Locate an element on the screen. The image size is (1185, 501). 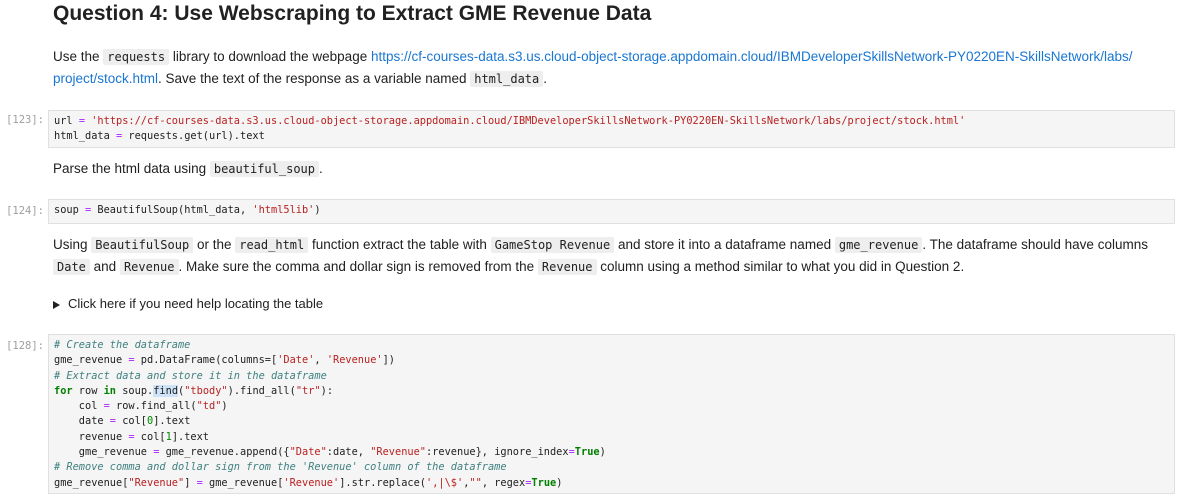
inline-code: GameStop Revenue is located at coordinates (552, 245).